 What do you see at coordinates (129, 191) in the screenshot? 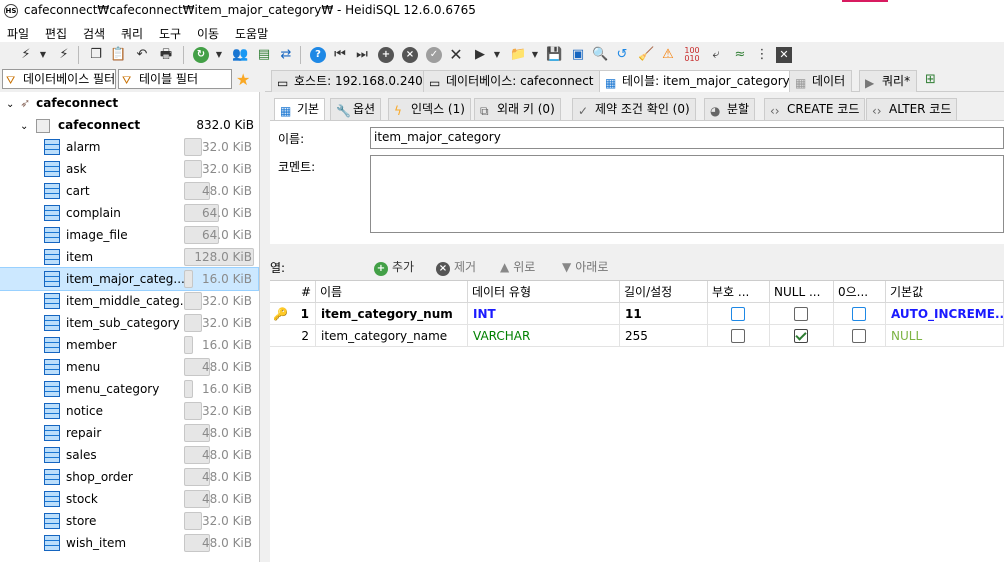
I see `tree-table-item: cart 48.0 KiB` at bounding box center [129, 191].